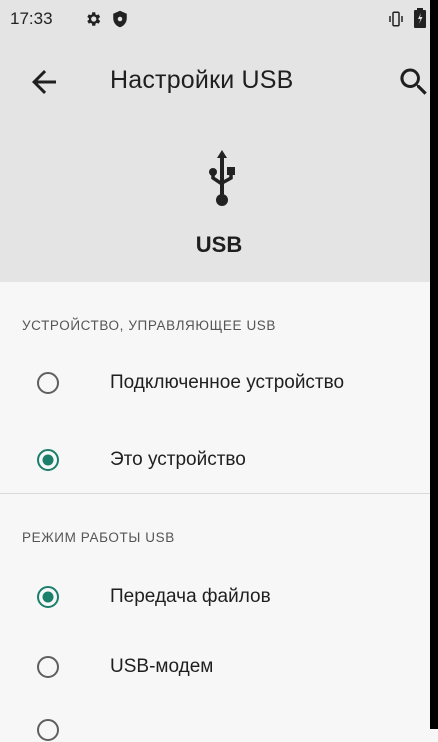 This screenshot has height=742, width=438. What do you see at coordinates (434, 364) in the screenshot?
I see `screen-edge` at bounding box center [434, 364].